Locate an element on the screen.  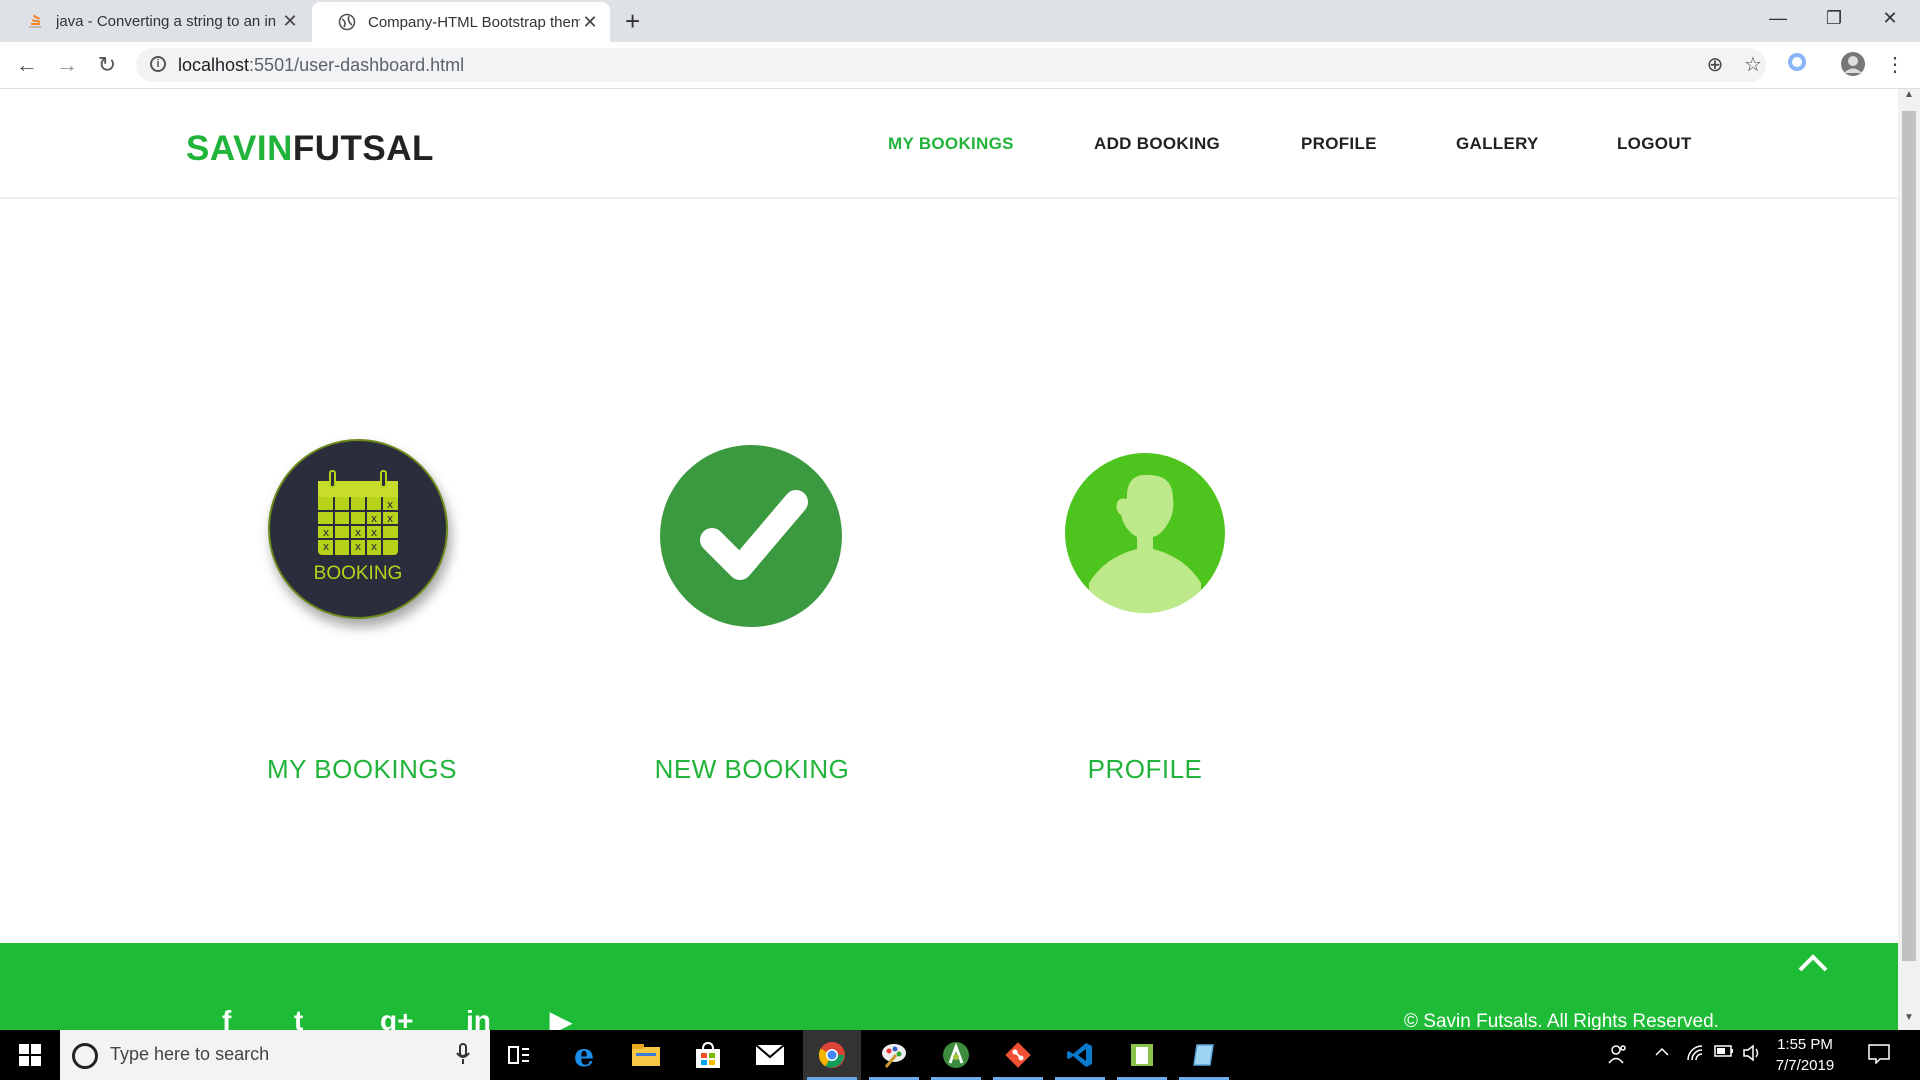
calendar-booking-icon: xxx xxx xxx BOOKING is located at coordinates (358, 529).